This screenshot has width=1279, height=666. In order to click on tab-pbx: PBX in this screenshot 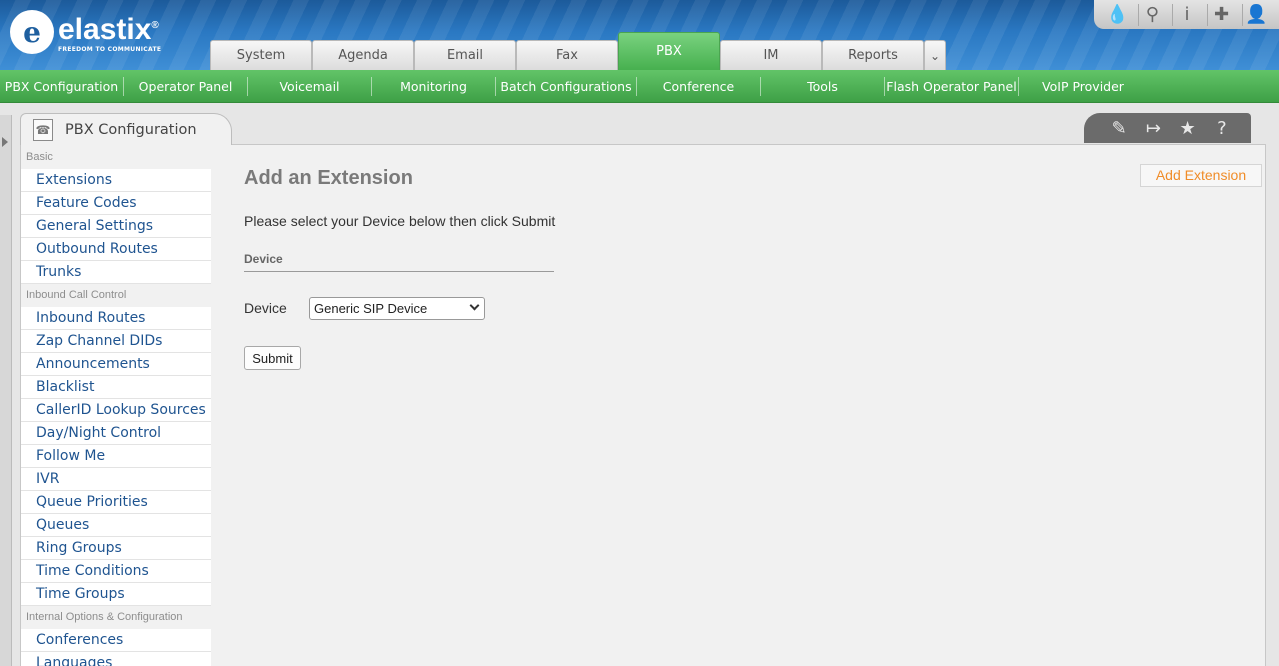, I will do `click(669, 51)`.